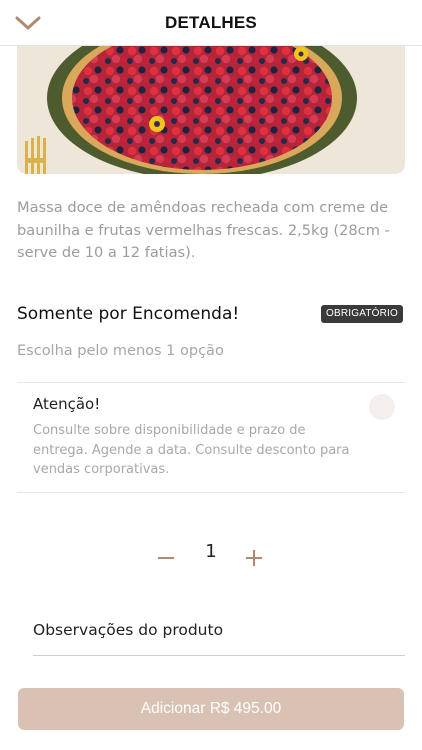  Describe the element at coordinates (128, 630) in the screenshot. I see `notes-field-label: Observações do produto` at that location.